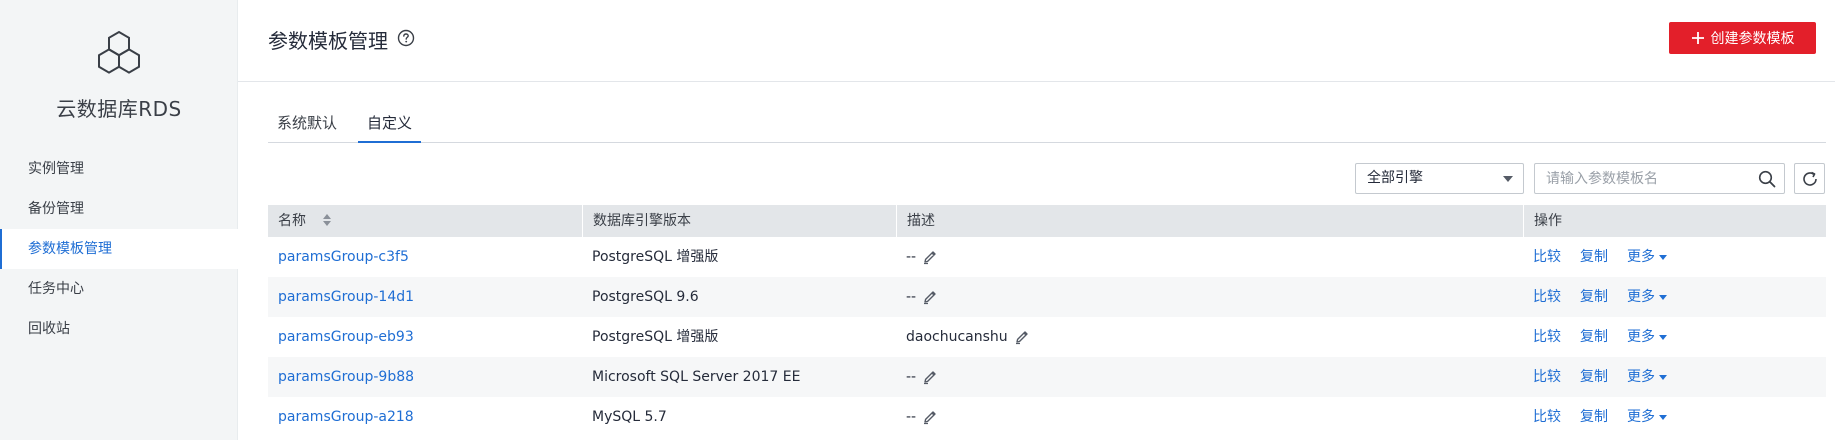 This screenshot has height=440, width=1835. I want to click on column-header-actions: 操作, so click(1674, 221).